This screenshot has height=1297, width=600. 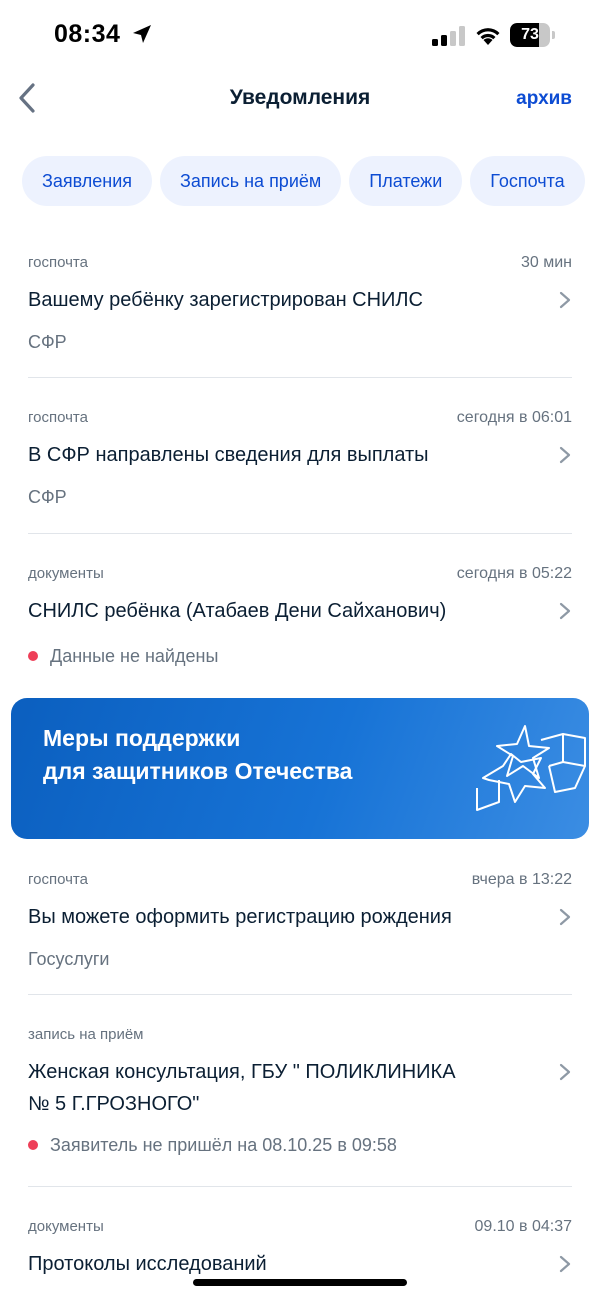 What do you see at coordinates (142, 34) in the screenshot?
I see `location-arrow-icon` at bounding box center [142, 34].